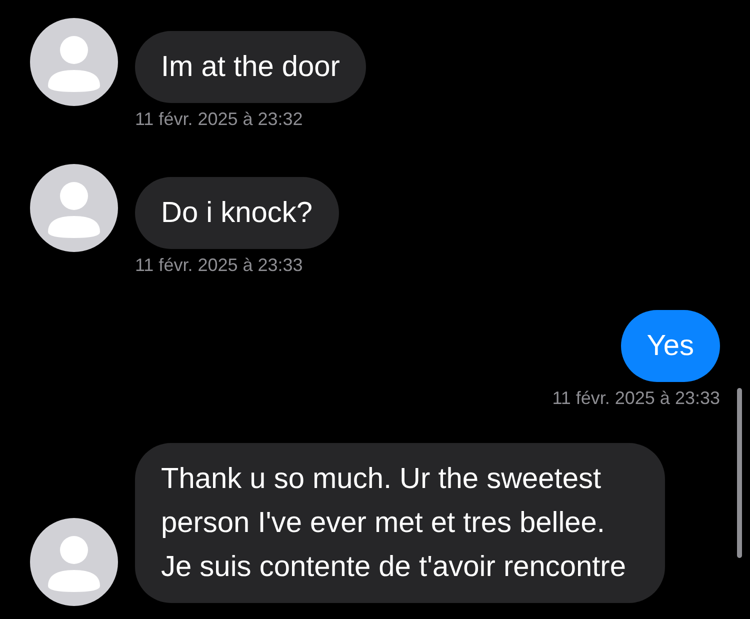 This screenshot has height=619, width=750. Describe the element at coordinates (237, 213) in the screenshot. I see `received-message: Do i knock?` at that location.